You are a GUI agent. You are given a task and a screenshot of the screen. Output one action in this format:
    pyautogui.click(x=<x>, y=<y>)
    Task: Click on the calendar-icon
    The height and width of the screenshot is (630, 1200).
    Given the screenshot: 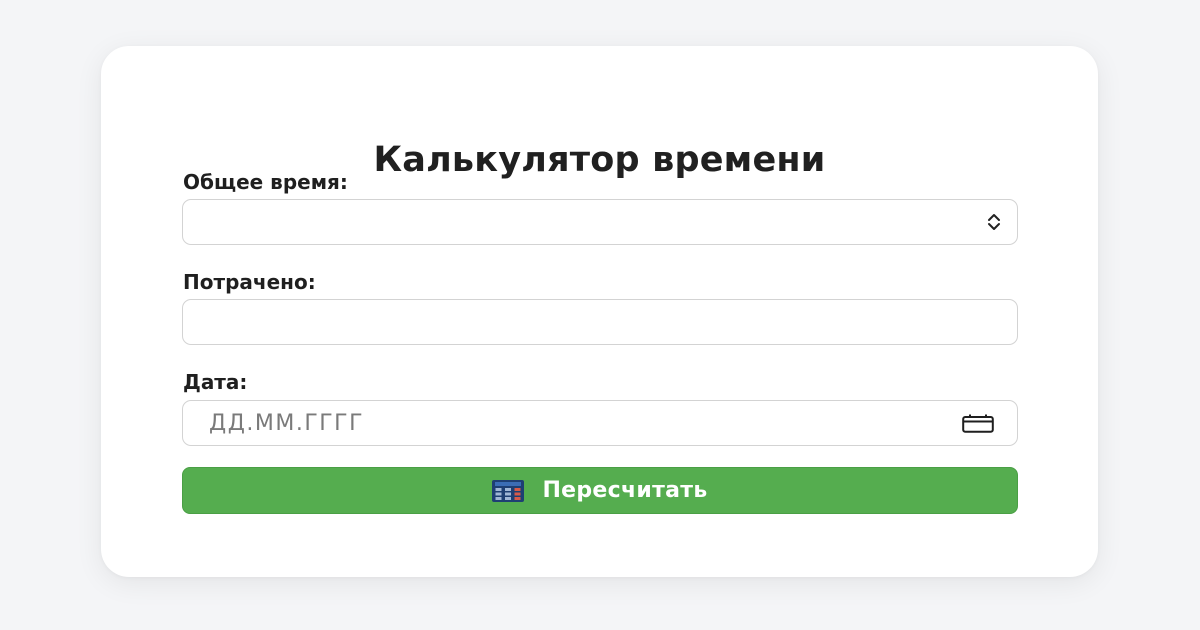 What is the action you would take?
    pyautogui.click(x=978, y=423)
    